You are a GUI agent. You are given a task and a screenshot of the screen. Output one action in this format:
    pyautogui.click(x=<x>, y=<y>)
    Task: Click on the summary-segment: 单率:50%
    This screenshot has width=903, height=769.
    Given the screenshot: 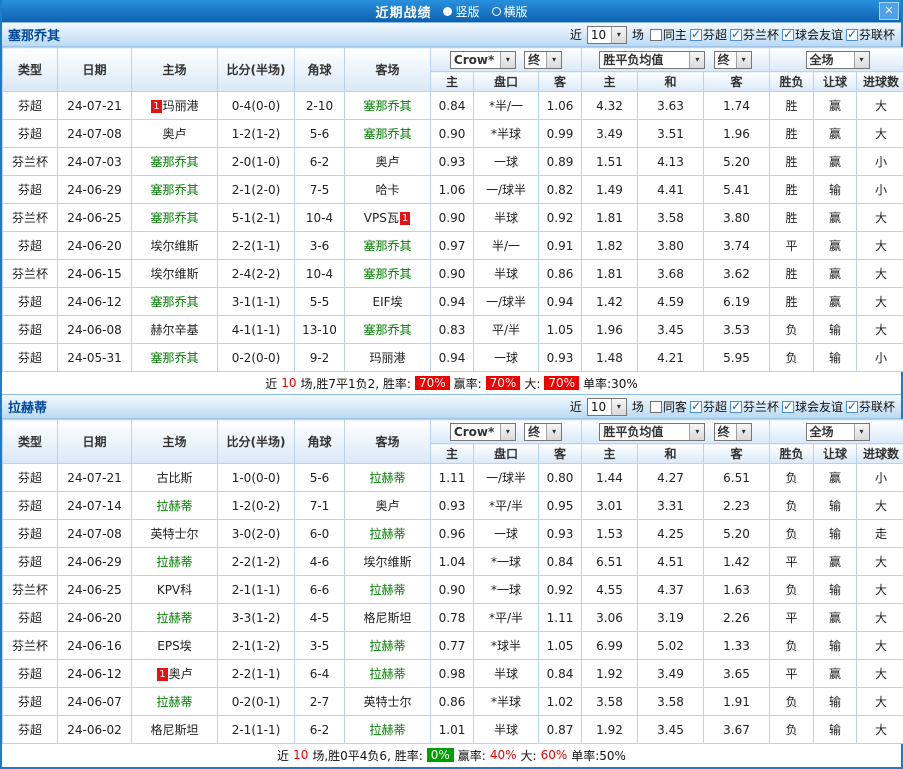 What is the action you would take?
    pyautogui.click(x=598, y=755)
    